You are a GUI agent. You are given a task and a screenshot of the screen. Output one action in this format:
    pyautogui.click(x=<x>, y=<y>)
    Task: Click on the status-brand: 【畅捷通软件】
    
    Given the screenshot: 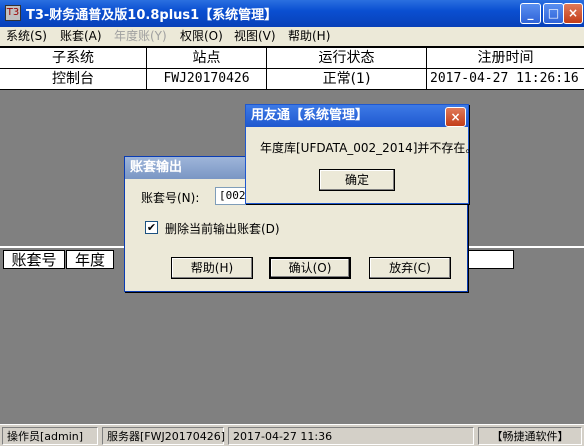 What is the action you would take?
    pyautogui.click(x=530, y=436)
    